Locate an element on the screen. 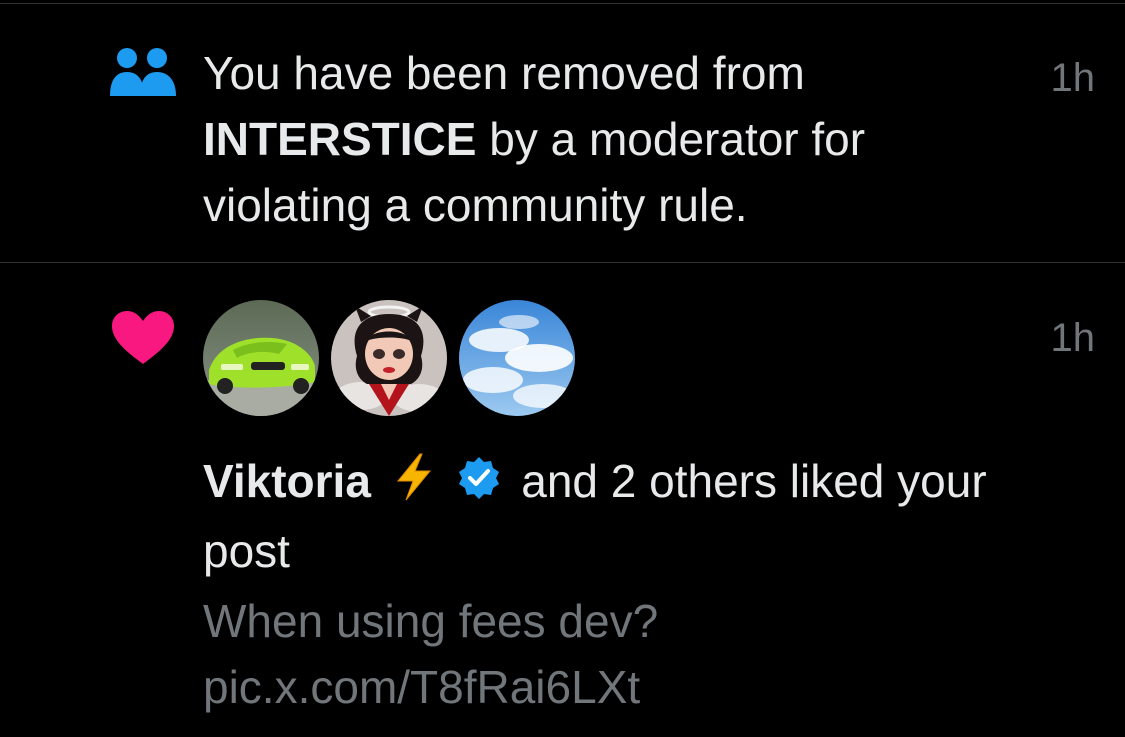 This screenshot has width=1125, height=737. verified-badge-icon is located at coordinates (479, 485).